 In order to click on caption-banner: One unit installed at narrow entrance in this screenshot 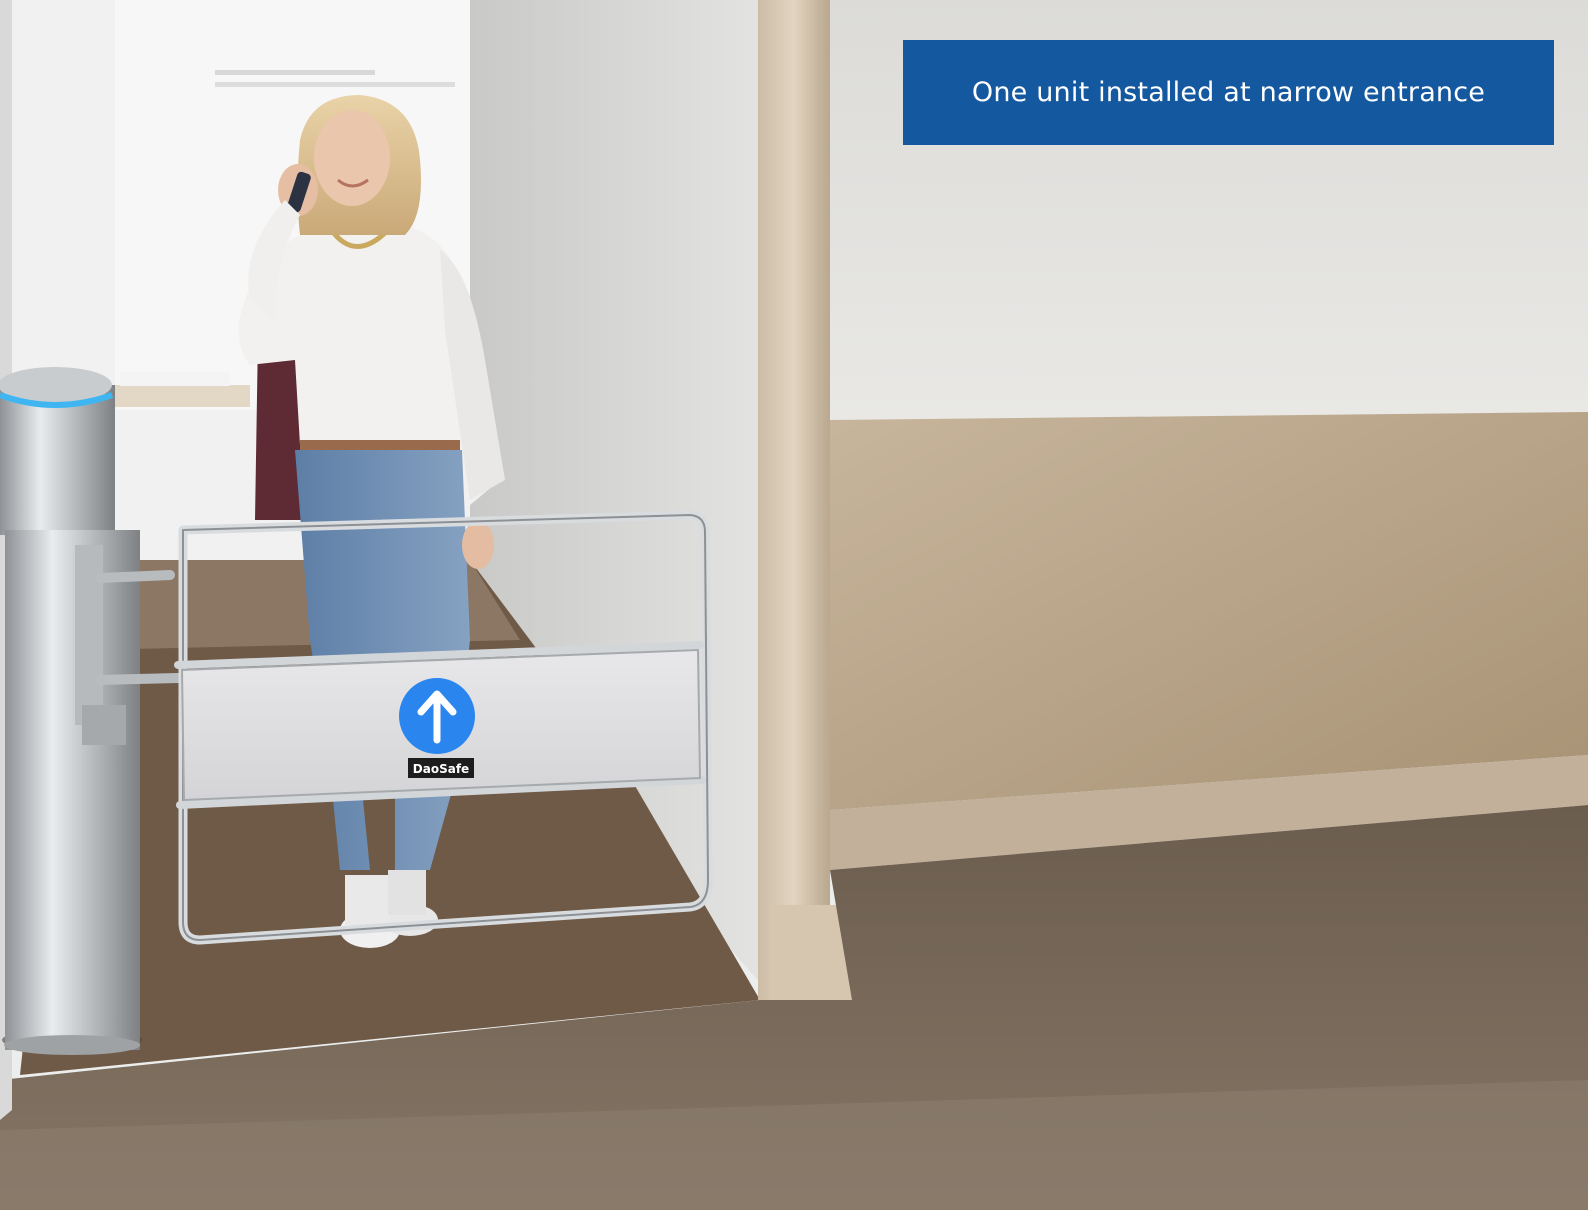, I will do `click(1228, 92)`.